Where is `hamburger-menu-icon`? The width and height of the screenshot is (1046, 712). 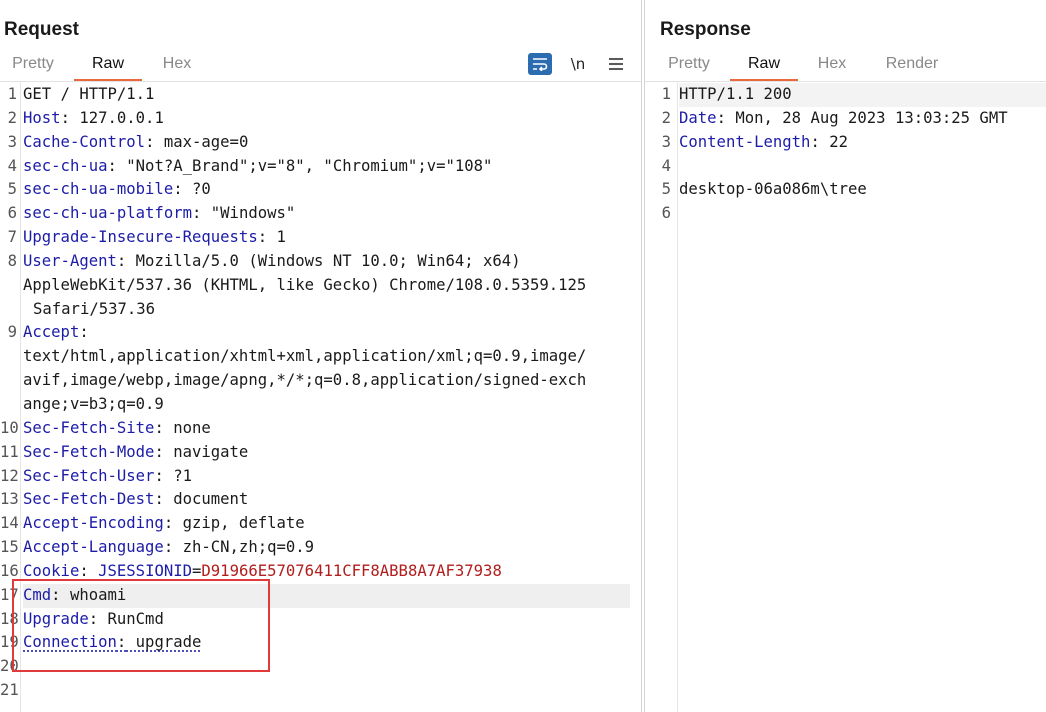 hamburger-menu-icon is located at coordinates (616, 64).